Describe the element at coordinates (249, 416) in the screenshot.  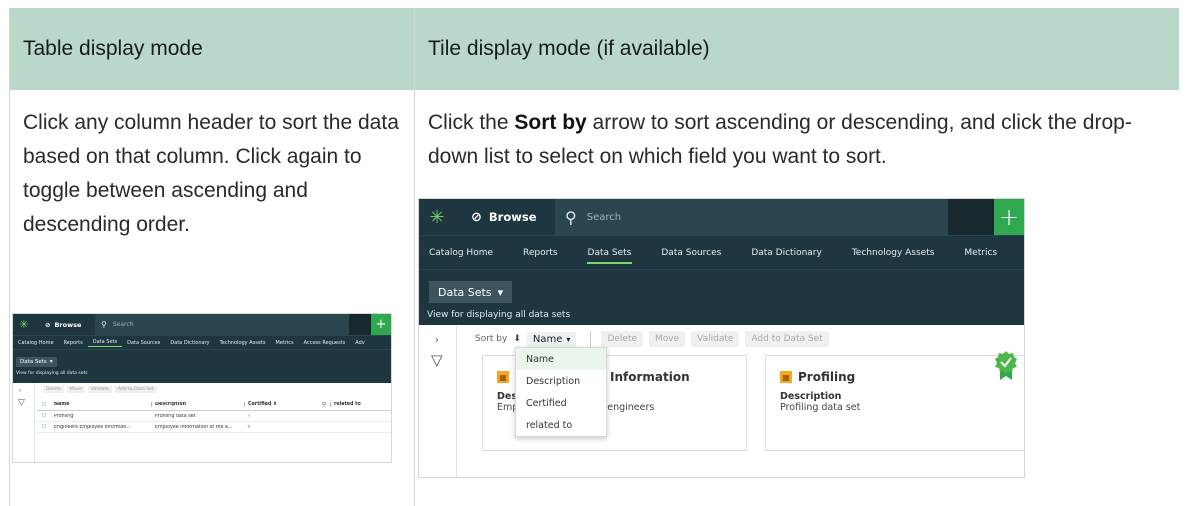
I see `certified-check-icon: ✓` at that location.